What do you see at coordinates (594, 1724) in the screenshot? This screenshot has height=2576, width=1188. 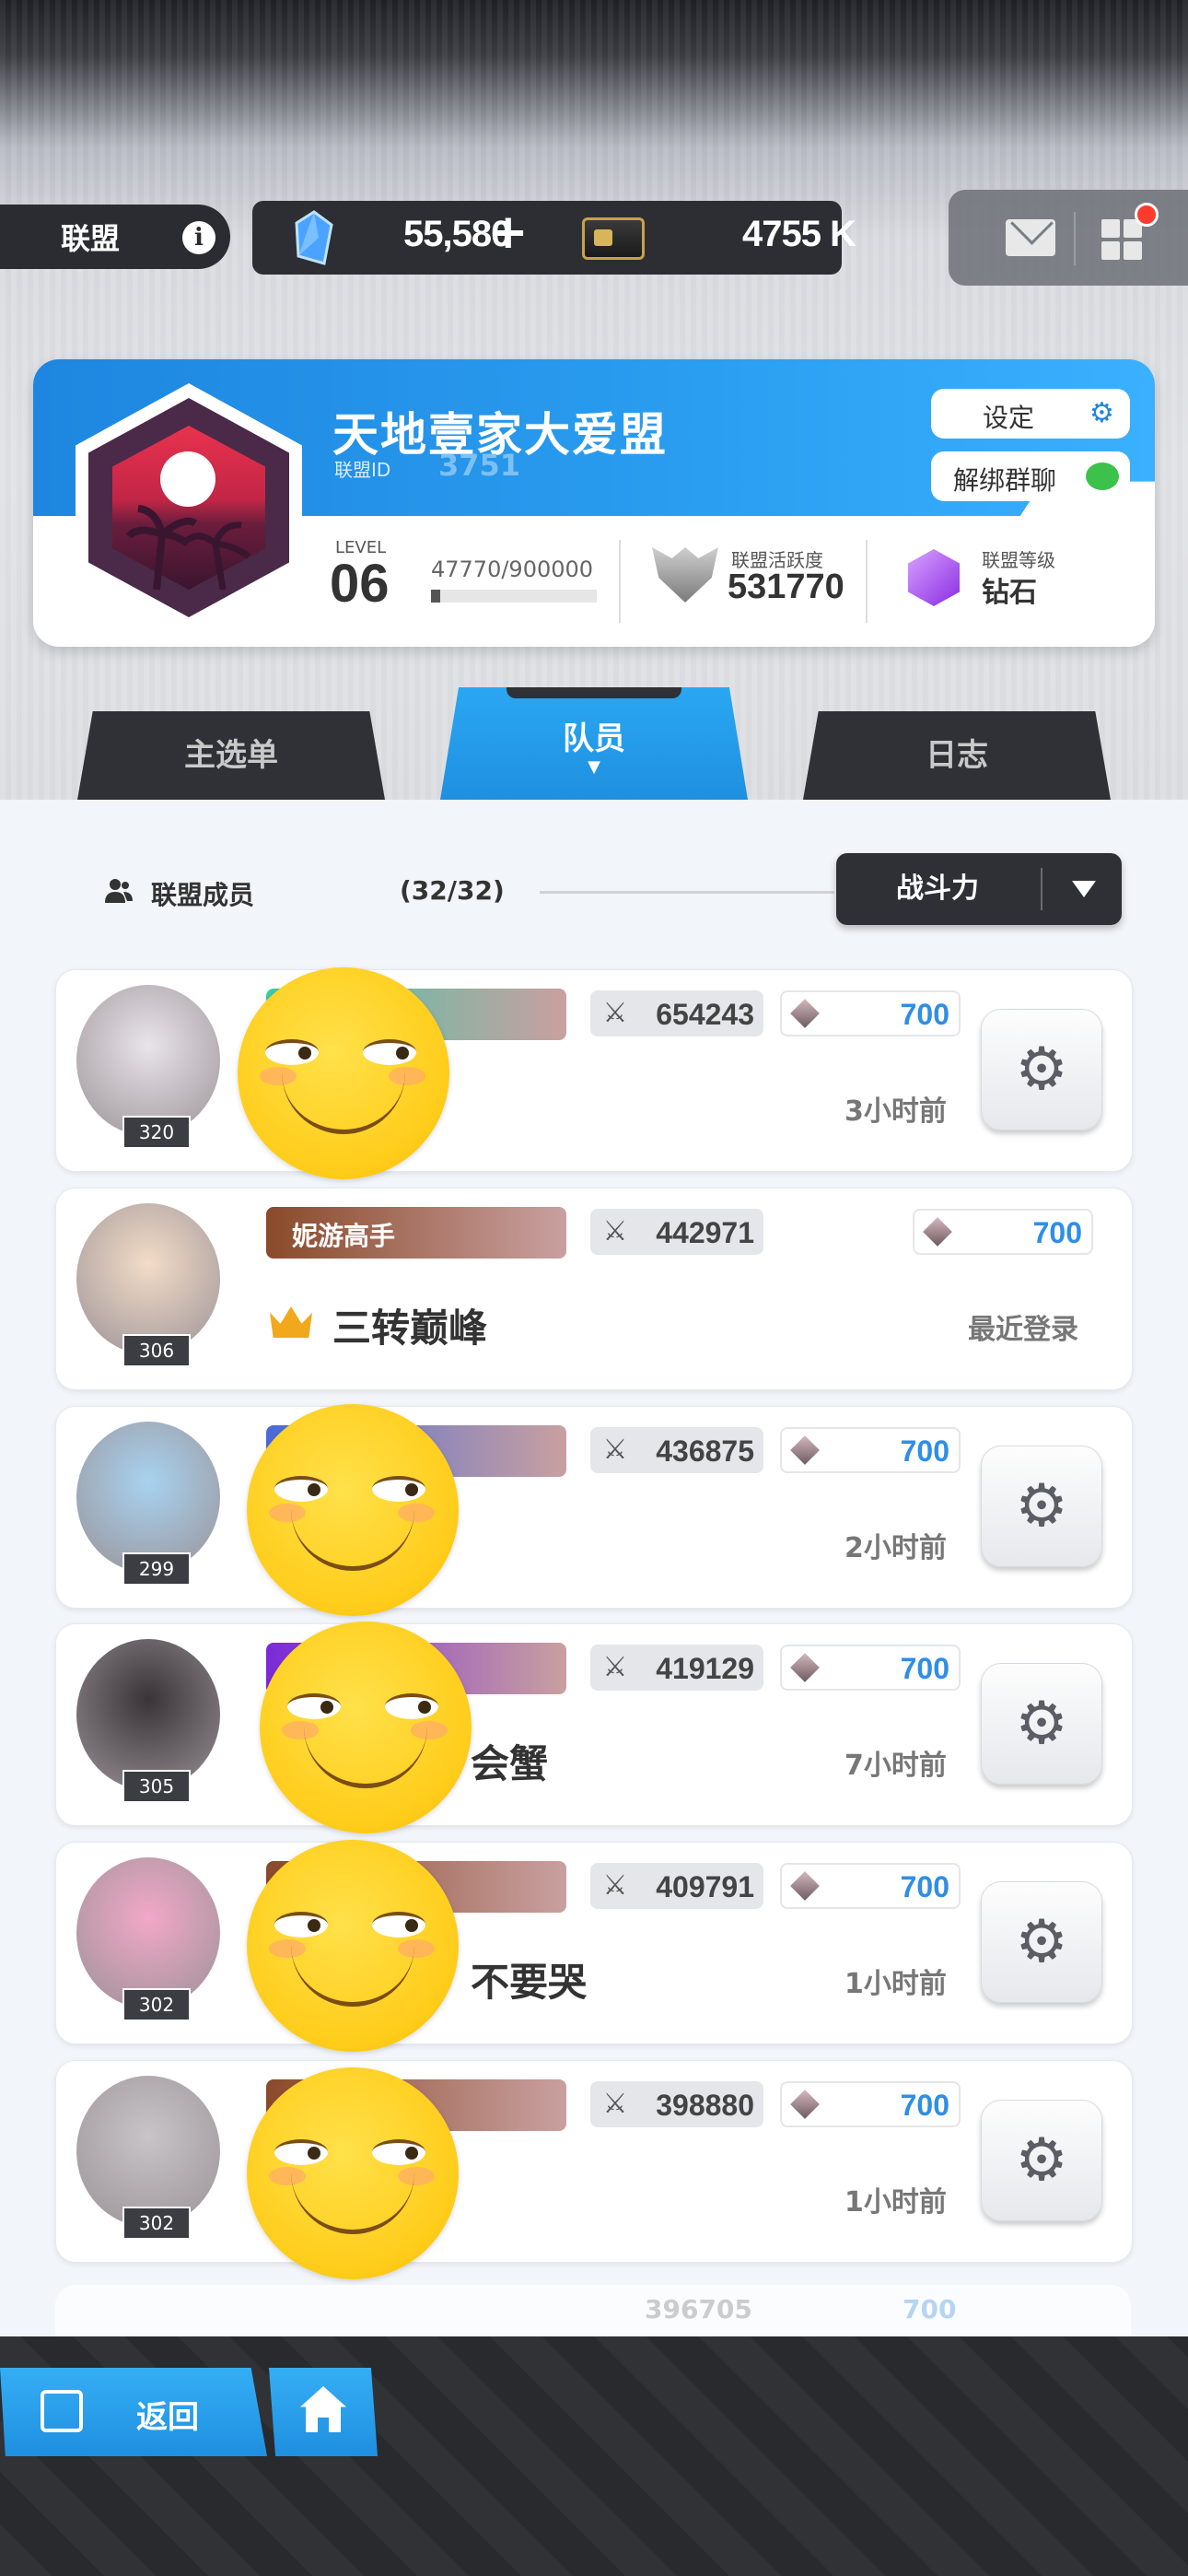 I see `member-row: 305RAID⚔419129700会蟹7小时前⚙` at bounding box center [594, 1724].